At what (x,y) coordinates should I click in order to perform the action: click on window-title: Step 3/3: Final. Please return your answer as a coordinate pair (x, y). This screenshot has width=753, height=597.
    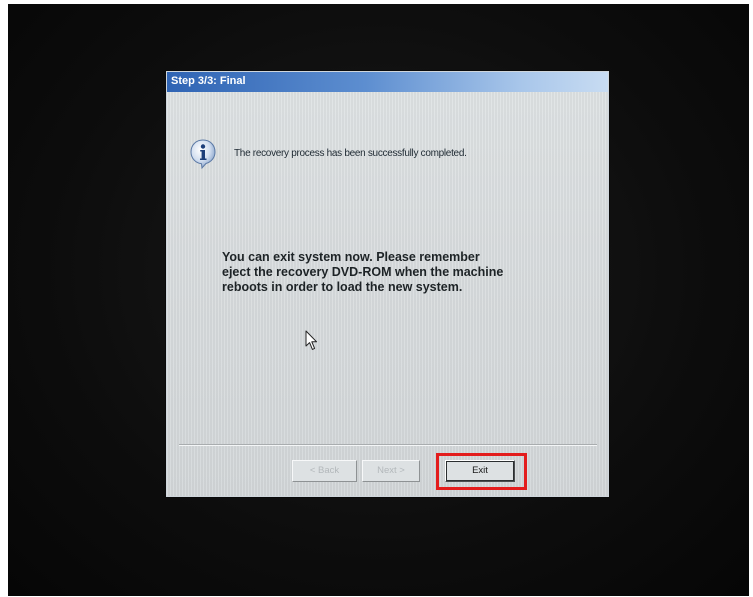
    Looking at the image, I should click on (208, 81).